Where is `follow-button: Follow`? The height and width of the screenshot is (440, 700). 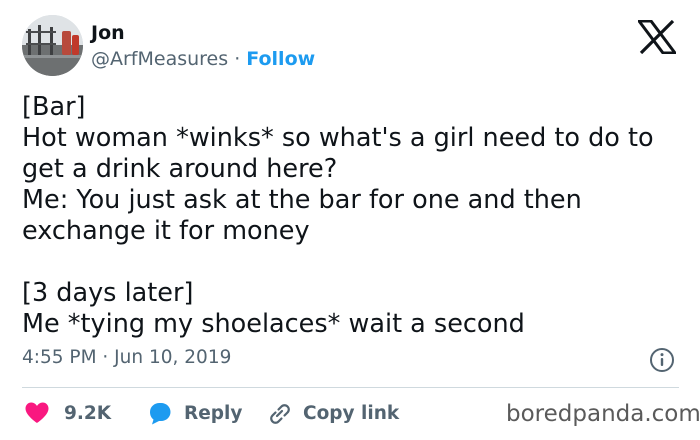 follow-button: Follow is located at coordinates (280, 59).